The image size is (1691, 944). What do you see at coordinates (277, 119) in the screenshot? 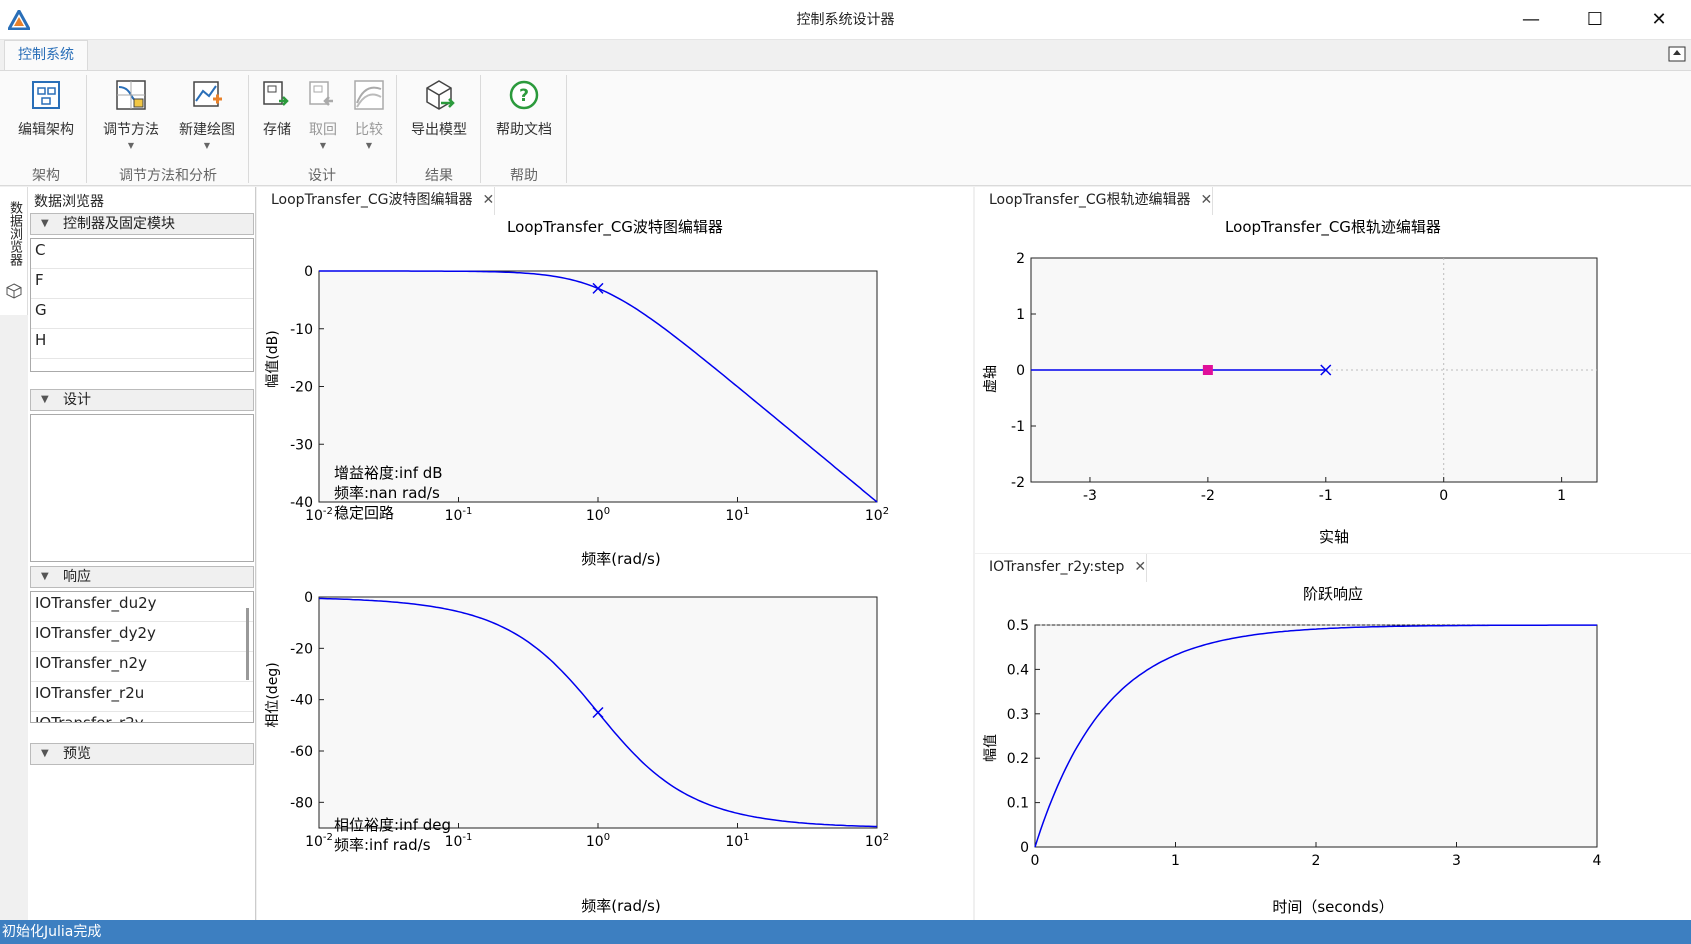
I see `store-button: 存储` at bounding box center [277, 119].